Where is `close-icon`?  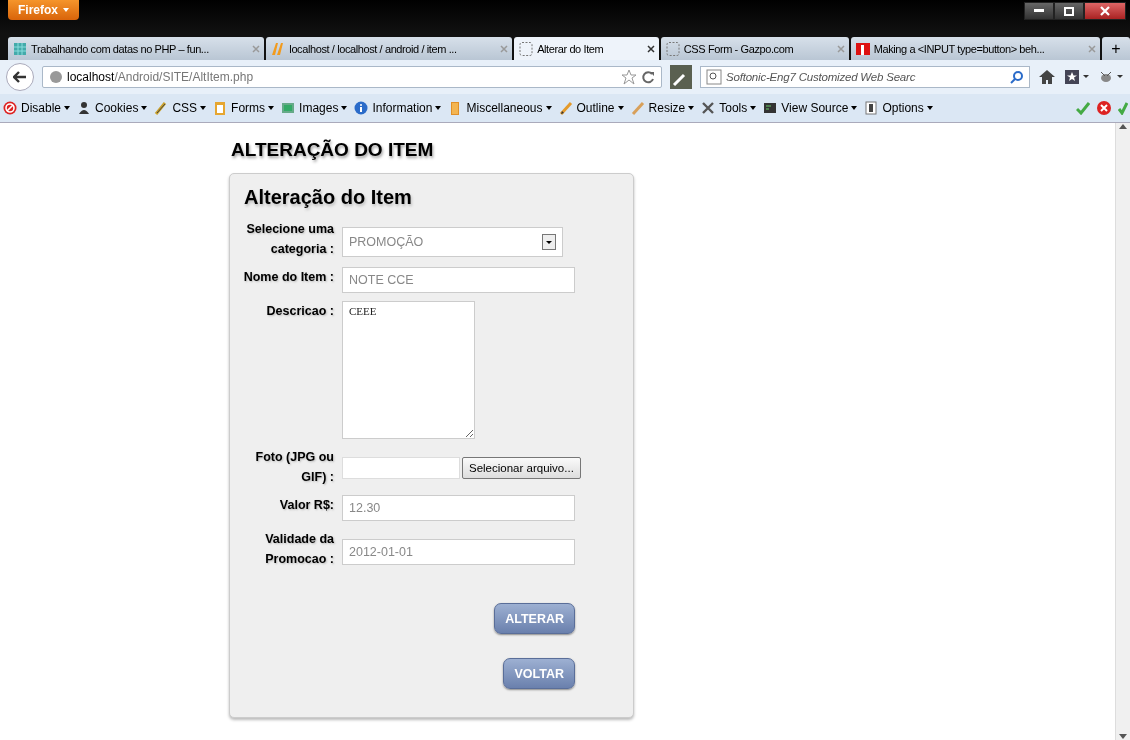
close-icon is located at coordinates (1105, 11).